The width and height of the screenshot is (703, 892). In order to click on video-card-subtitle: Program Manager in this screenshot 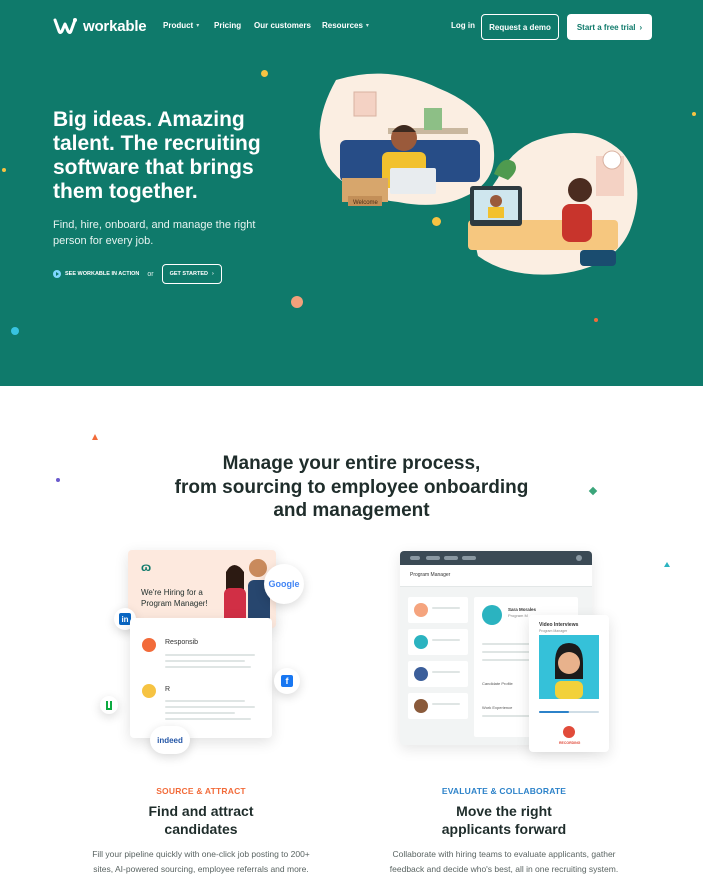, I will do `click(553, 631)`.